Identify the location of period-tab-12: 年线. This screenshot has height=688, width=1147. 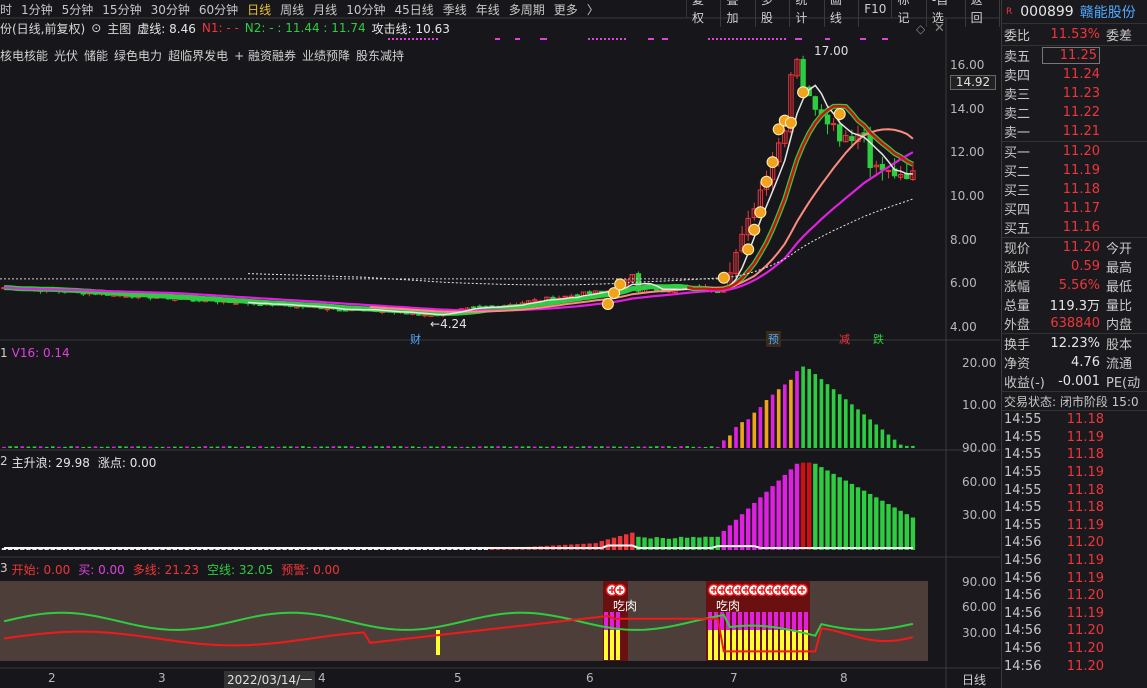
(488, 9).